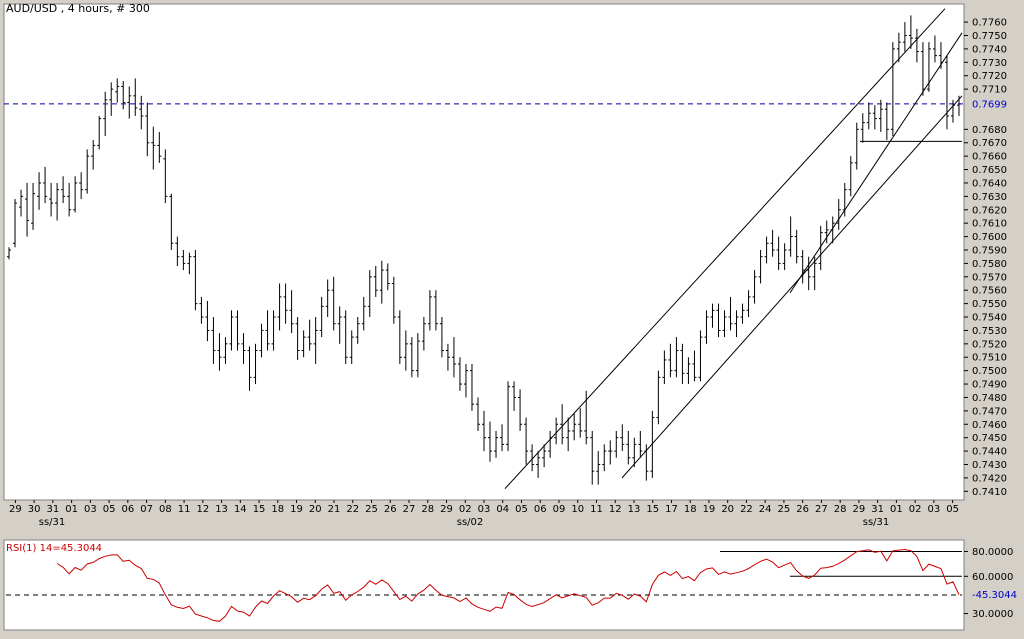 The height and width of the screenshot is (639, 1024). I want to click on y-tick-label: 0.7500, so click(989, 371).